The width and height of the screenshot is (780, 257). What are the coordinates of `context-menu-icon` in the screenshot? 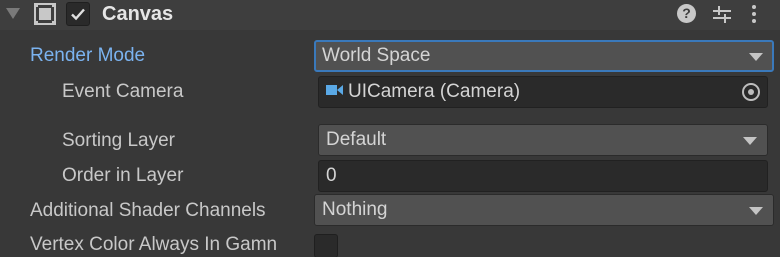 It's located at (754, 16).